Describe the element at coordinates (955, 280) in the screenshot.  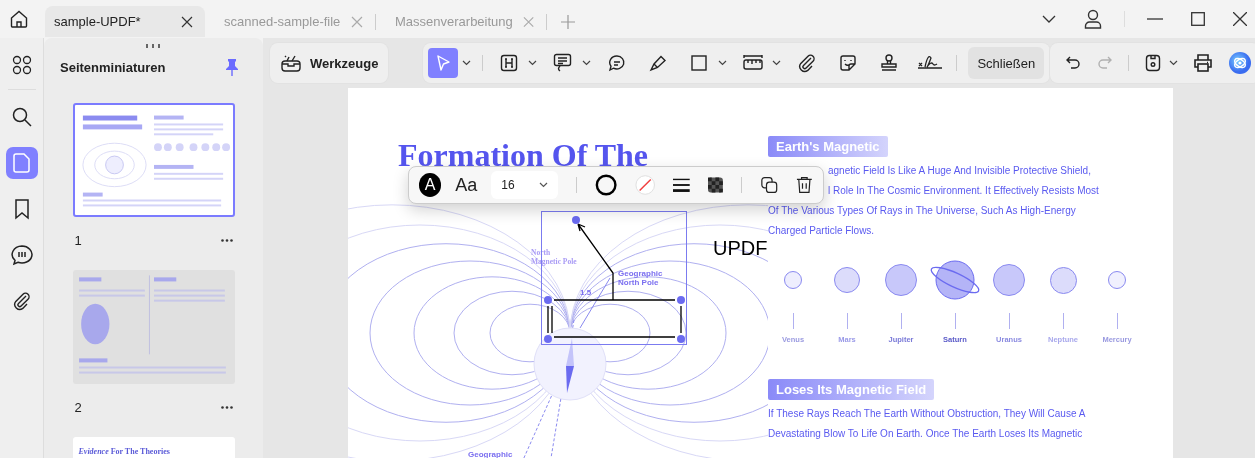
I see `ringed-planet-icon` at that location.